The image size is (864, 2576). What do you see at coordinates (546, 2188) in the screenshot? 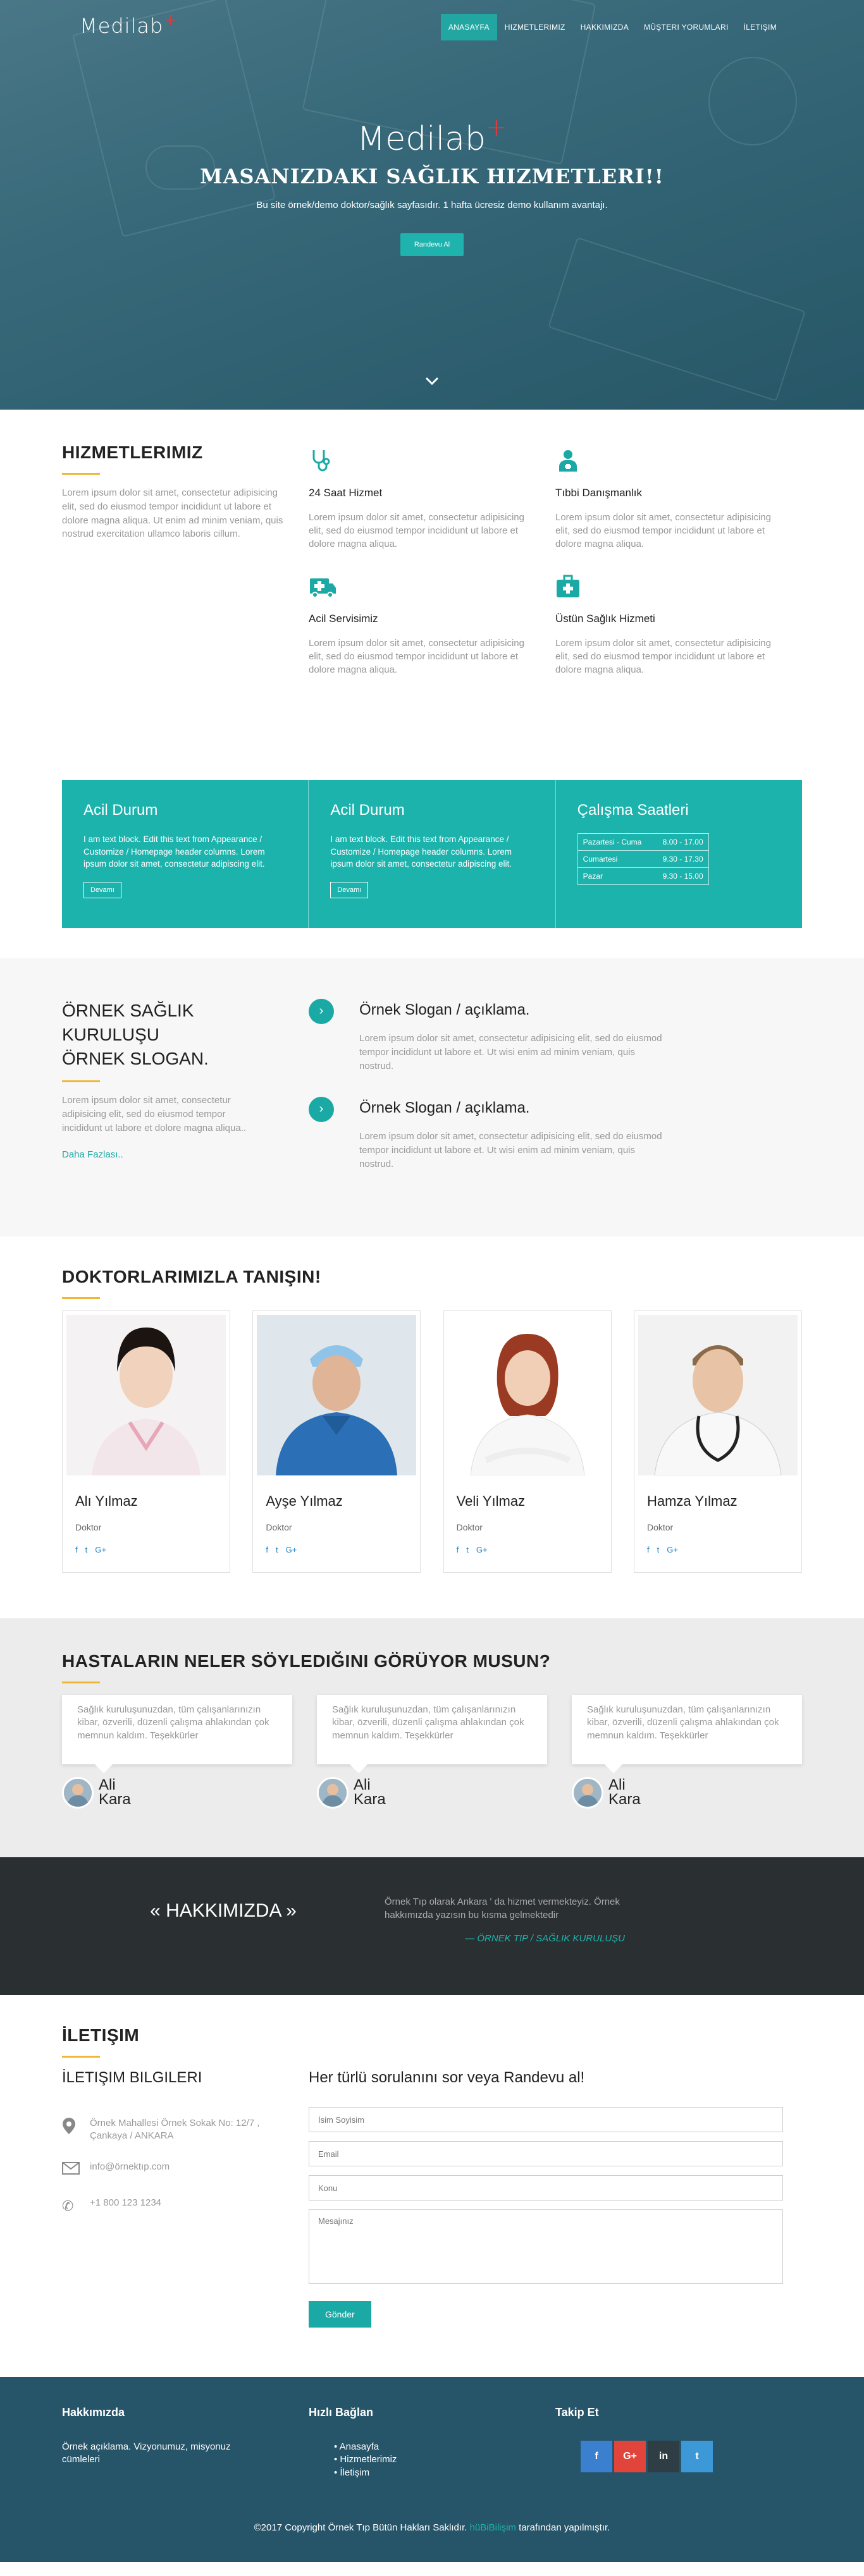
I see `subject-field` at bounding box center [546, 2188].